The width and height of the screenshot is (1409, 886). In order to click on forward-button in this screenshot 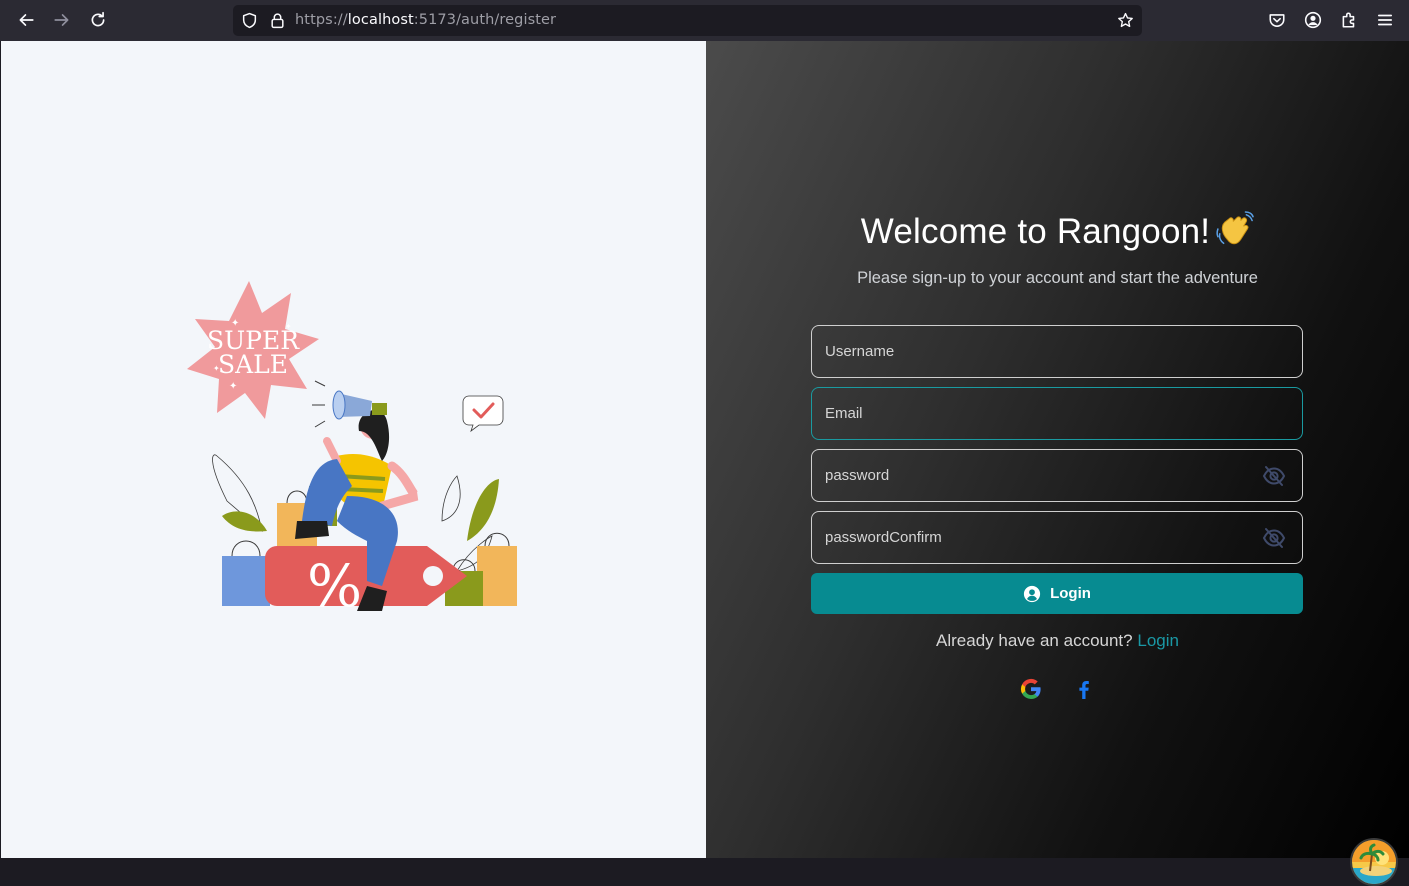, I will do `click(62, 20)`.